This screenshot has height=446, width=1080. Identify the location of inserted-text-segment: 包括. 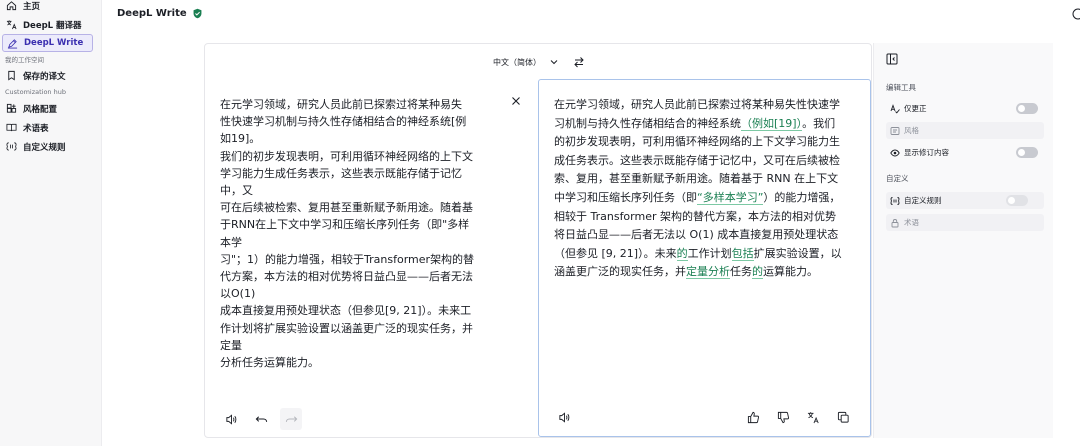
(742, 253).